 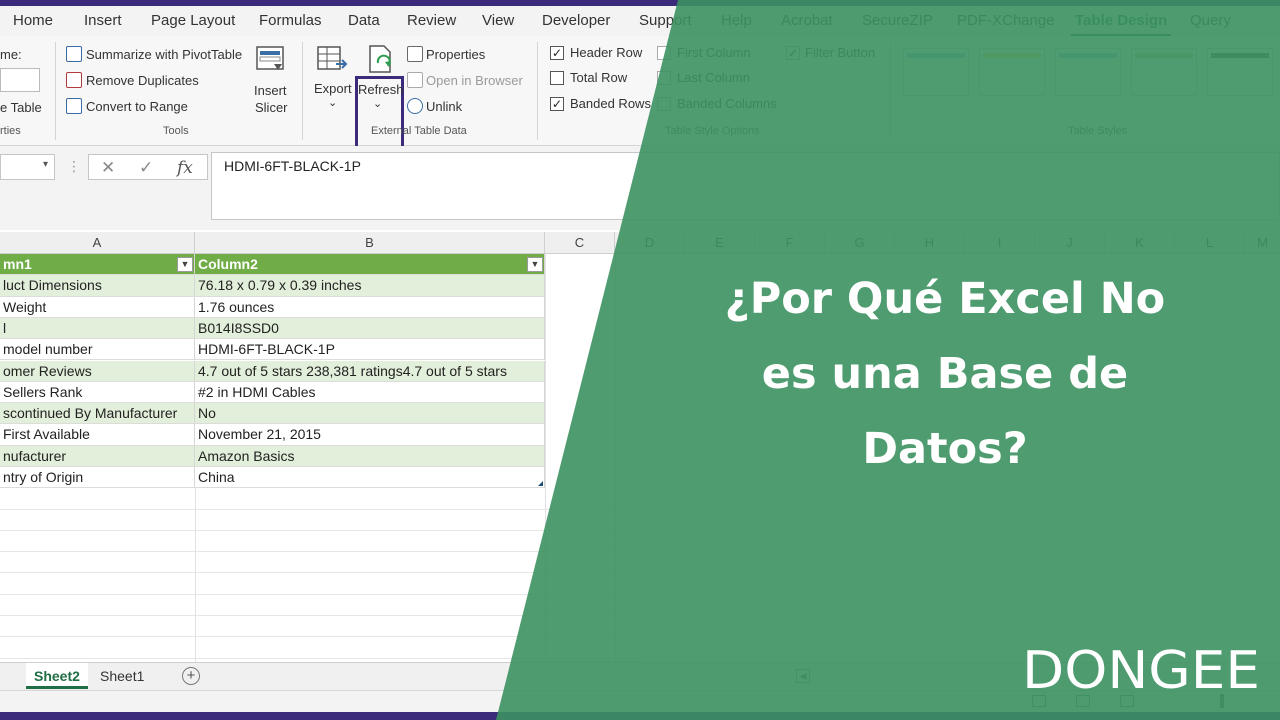 I want to click on table-cell: China, so click(x=370, y=477).